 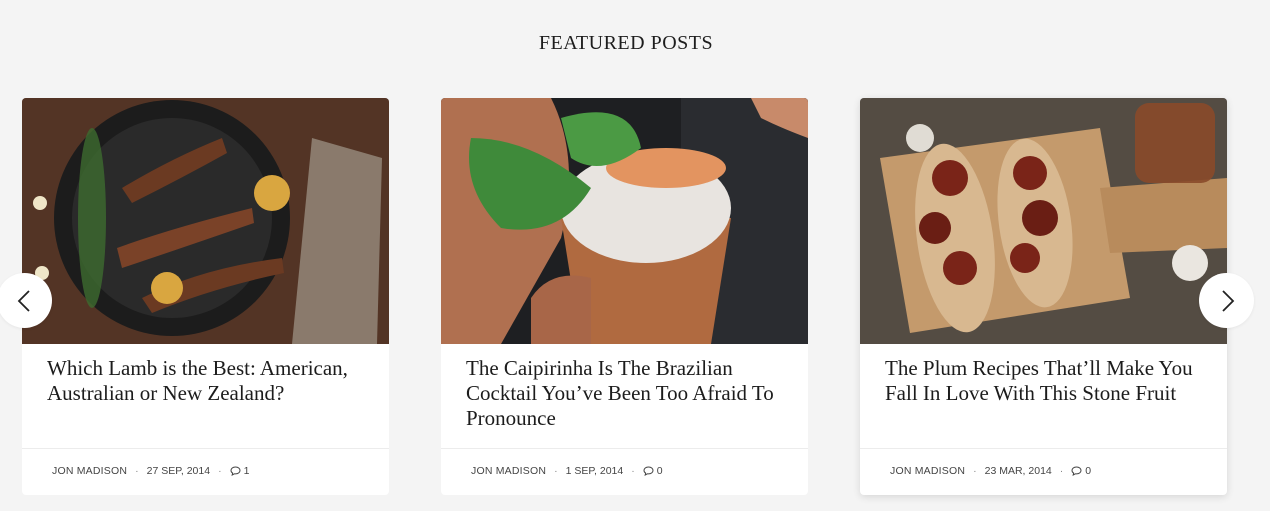 I want to click on post-date: 23 MAR, 2014, so click(x=1018, y=471).